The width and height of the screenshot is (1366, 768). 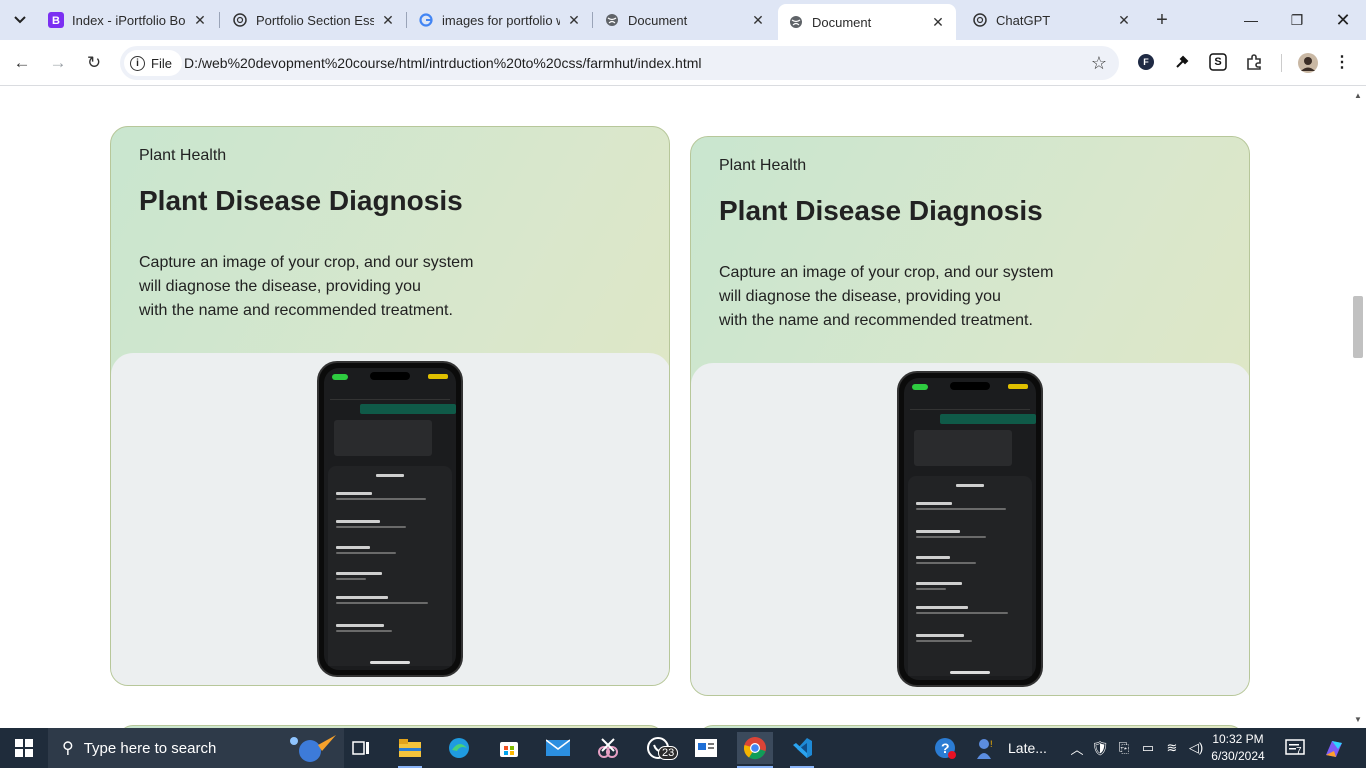 I want to click on extensions-menu-button, so click(x=1254, y=62).